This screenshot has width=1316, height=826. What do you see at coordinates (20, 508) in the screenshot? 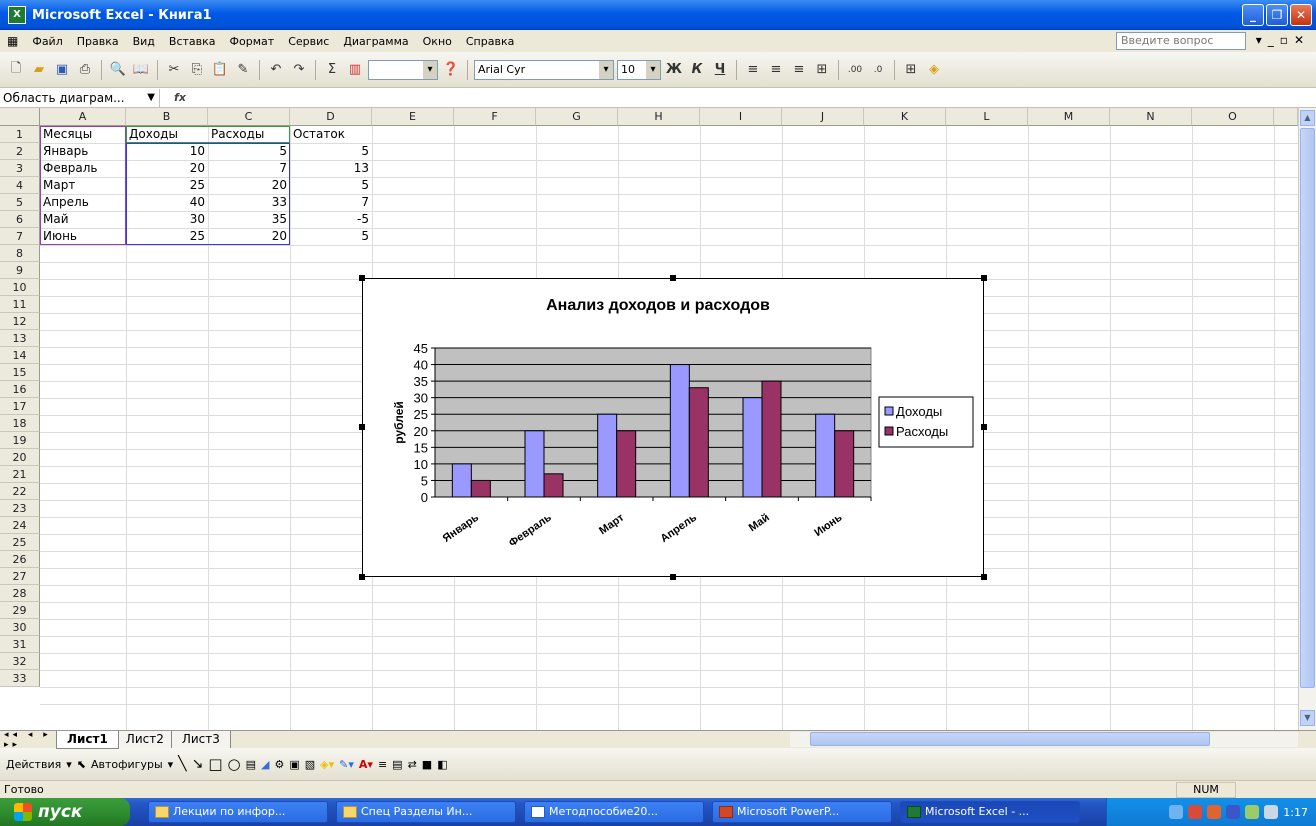
I see `row-header: 23` at bounding box center [20, 508].